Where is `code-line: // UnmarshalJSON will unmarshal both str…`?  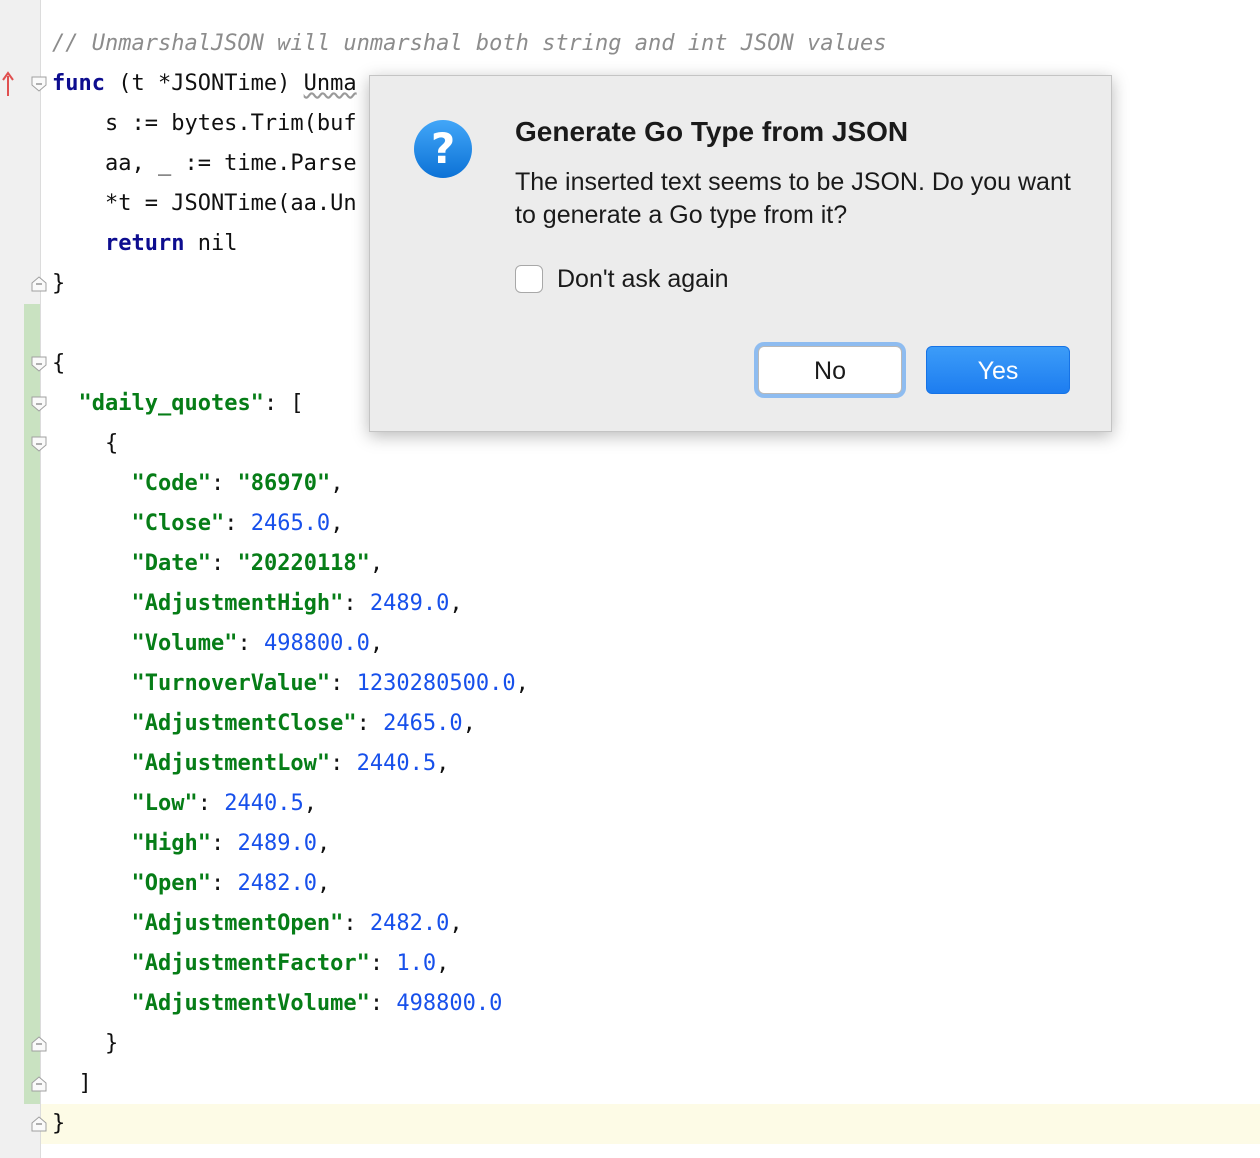
code-line: // UnmarshalJSON will unmarshal both str… is located at coordinates (469, 44).